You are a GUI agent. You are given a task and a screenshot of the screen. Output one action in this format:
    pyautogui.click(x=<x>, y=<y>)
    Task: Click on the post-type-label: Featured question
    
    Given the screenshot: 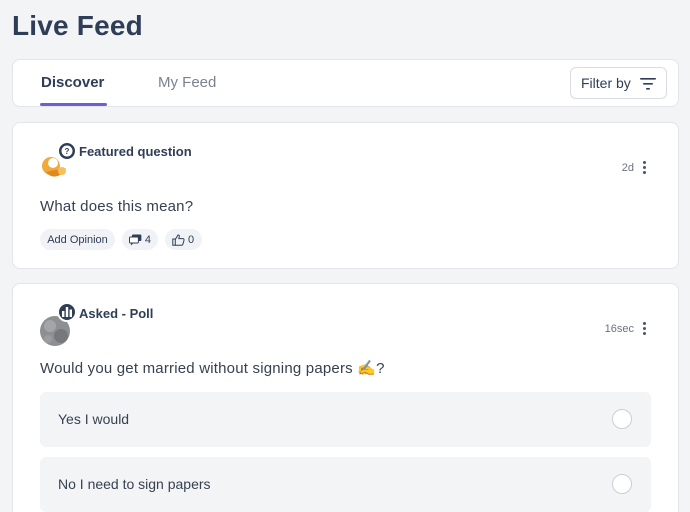 What is the action you would take?
    pyautogui.click(x=135, y=151)
    